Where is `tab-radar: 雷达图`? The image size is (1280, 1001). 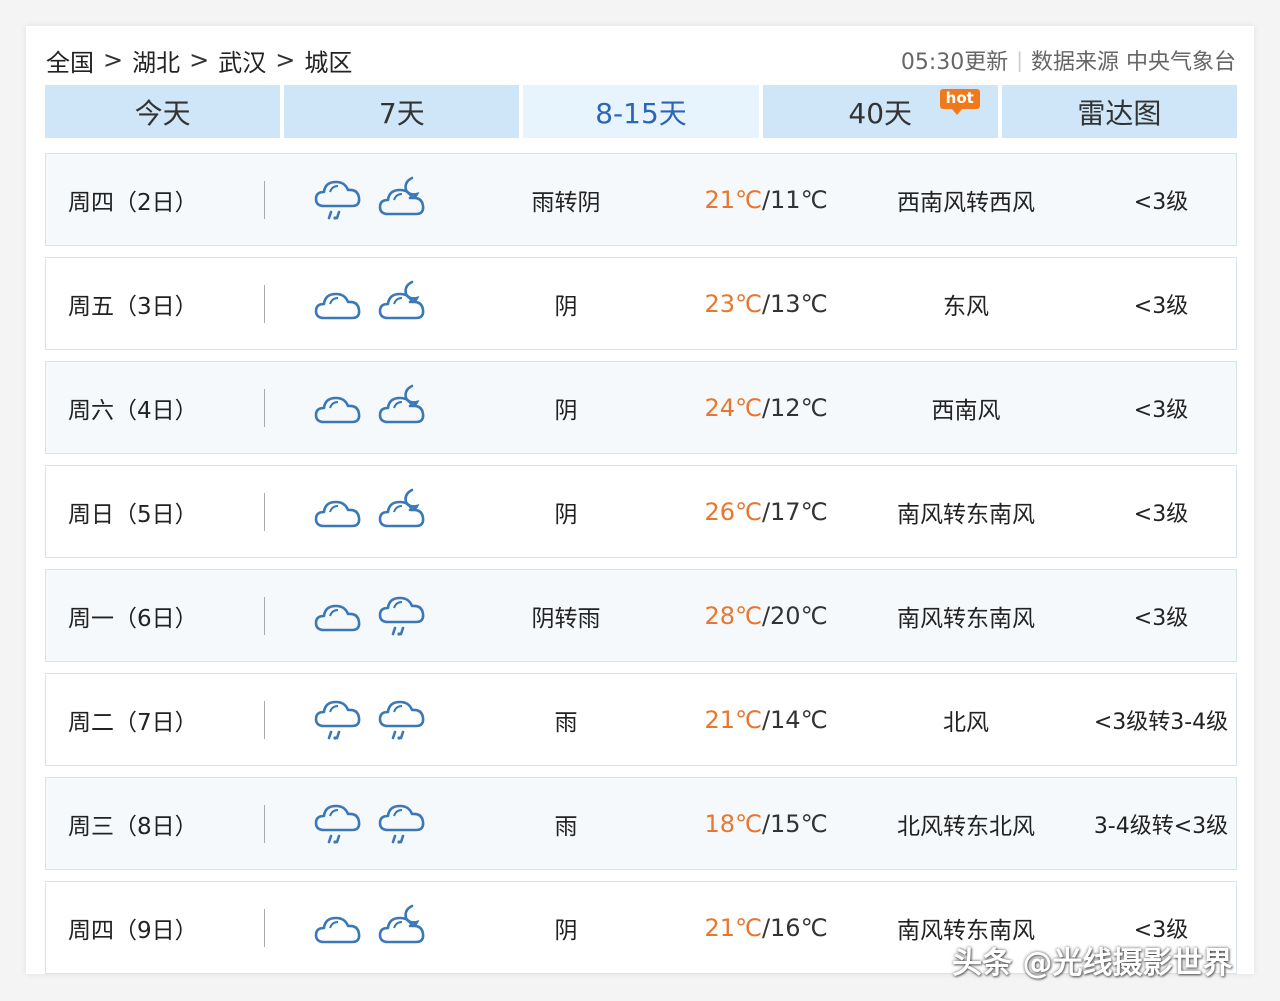
tab-radar: 雷达图 is located at coordinates (1119, 111).